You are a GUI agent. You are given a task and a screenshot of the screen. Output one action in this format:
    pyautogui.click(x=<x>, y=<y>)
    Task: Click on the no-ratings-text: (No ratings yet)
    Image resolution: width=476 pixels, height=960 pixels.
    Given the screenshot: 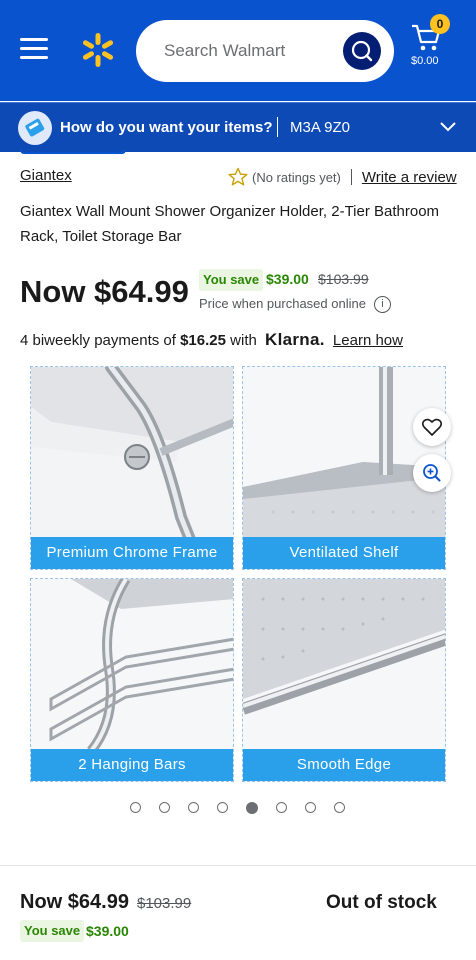 What is the action you would take?
    pyautogui.click(x=296, y=177)
    